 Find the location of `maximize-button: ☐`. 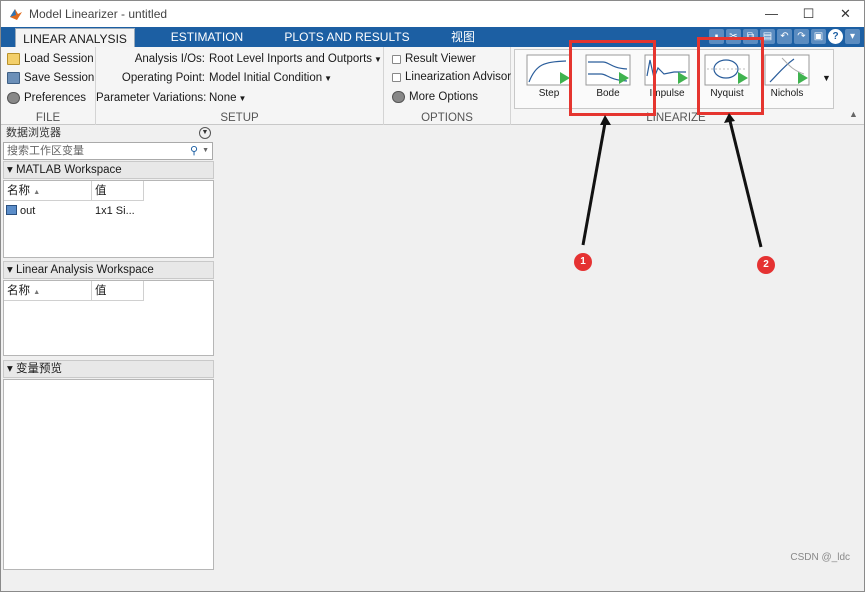

maximize-button: ☐ is located at coordinates (808, 14).